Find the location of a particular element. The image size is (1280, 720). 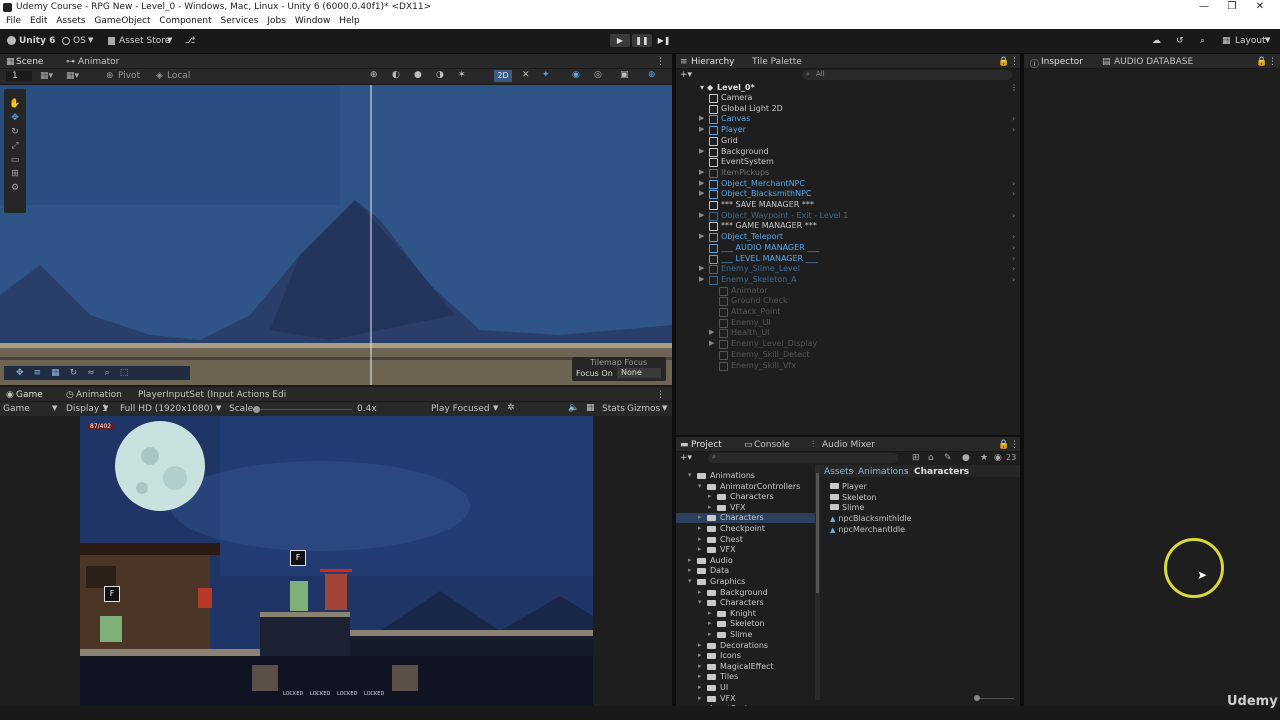

hierarchy-row: ___ AUDIO MANAGER ___ › is located at coordinates (848, 248).